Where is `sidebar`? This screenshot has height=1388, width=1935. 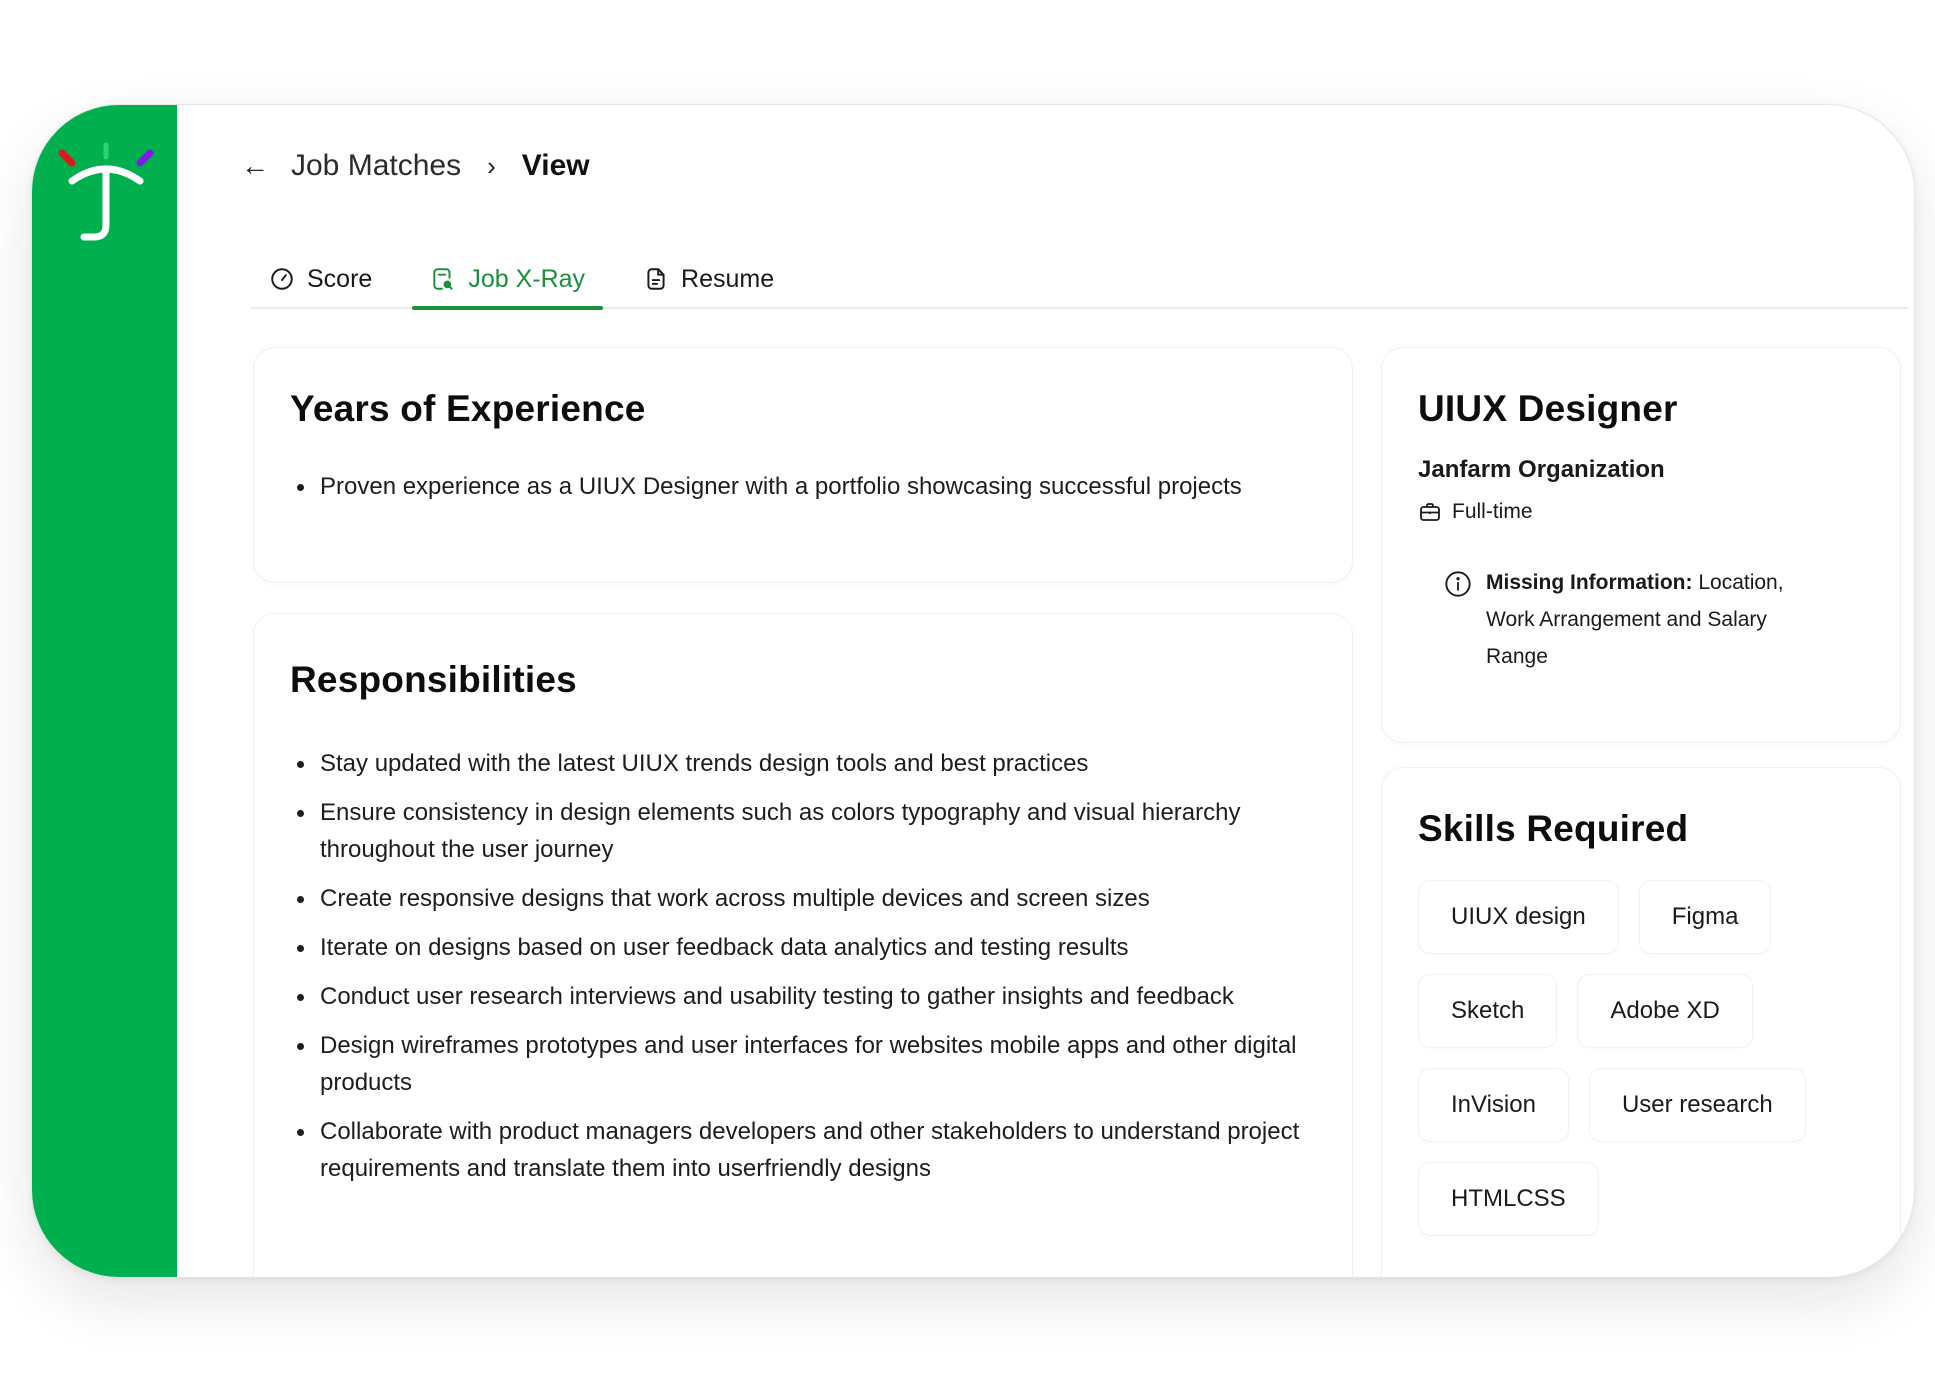 sidebar is located at coordinates (104, 691).